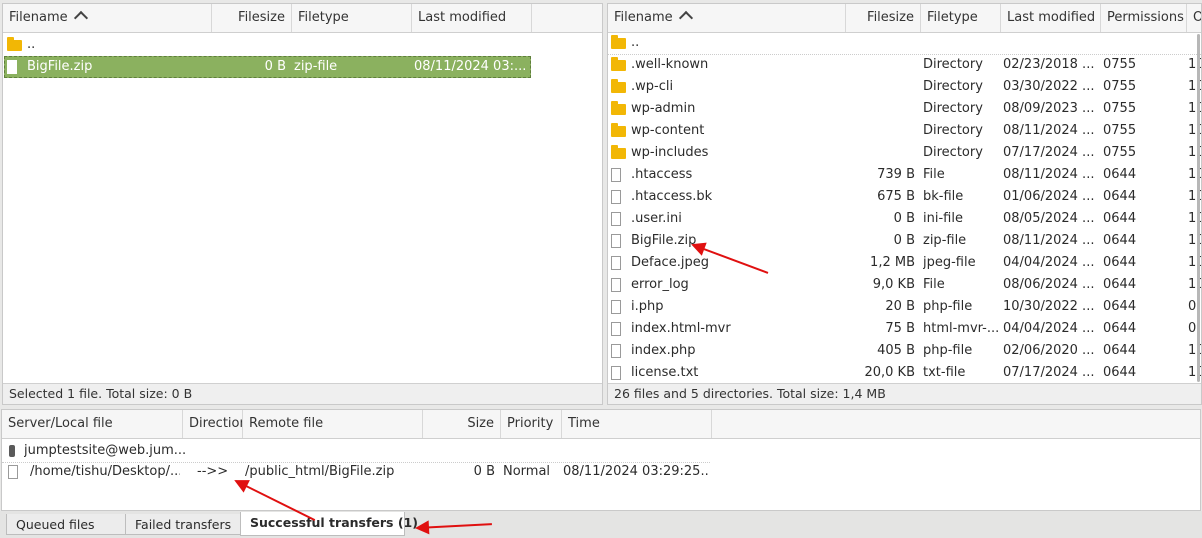 Image resolution: width=1202 pixels, height=538 pixels. I want to click on file-name: wp-includes, so click(670, 152).